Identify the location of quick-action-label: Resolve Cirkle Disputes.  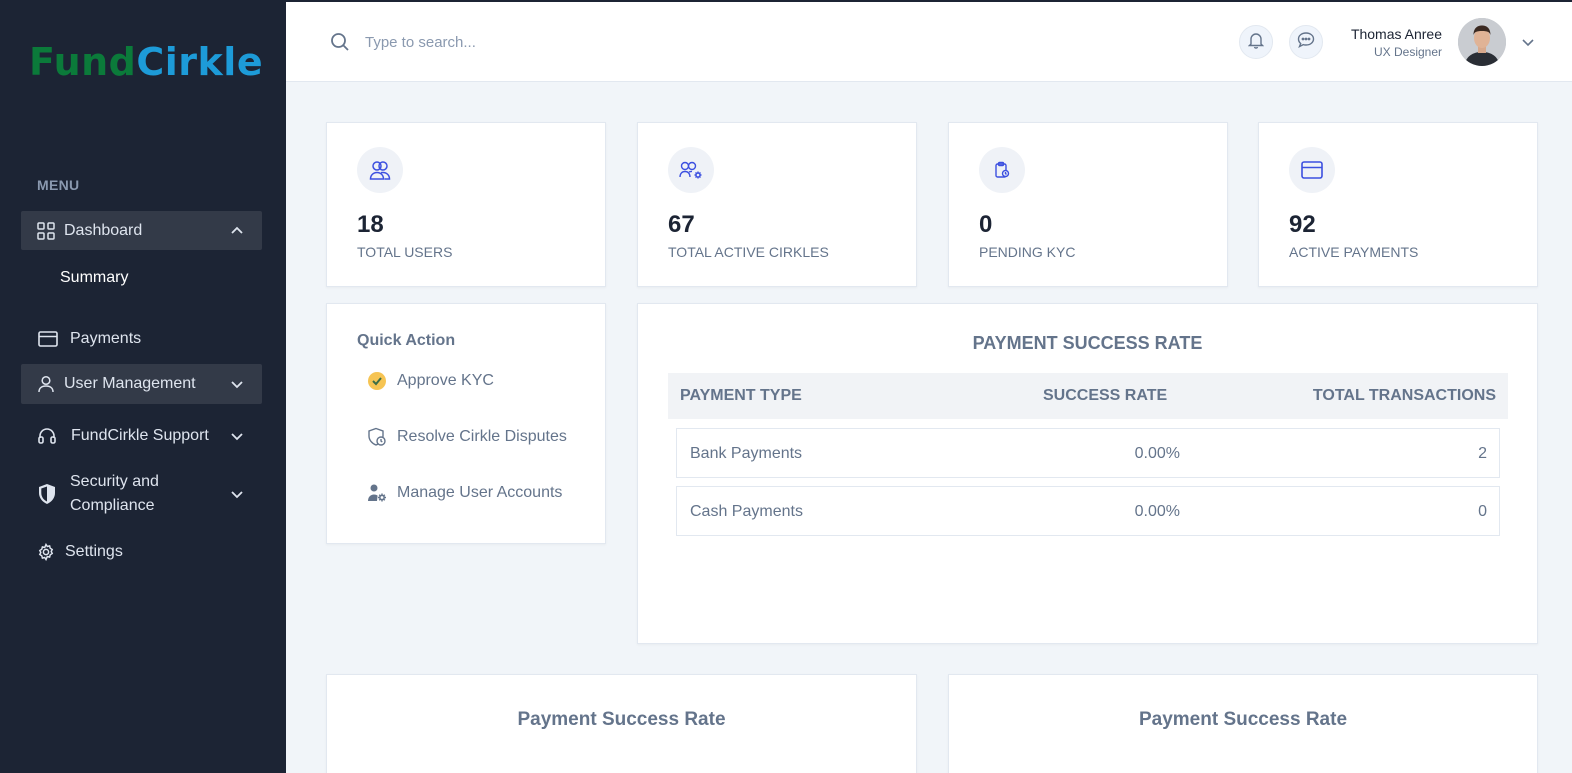
(482, 436).